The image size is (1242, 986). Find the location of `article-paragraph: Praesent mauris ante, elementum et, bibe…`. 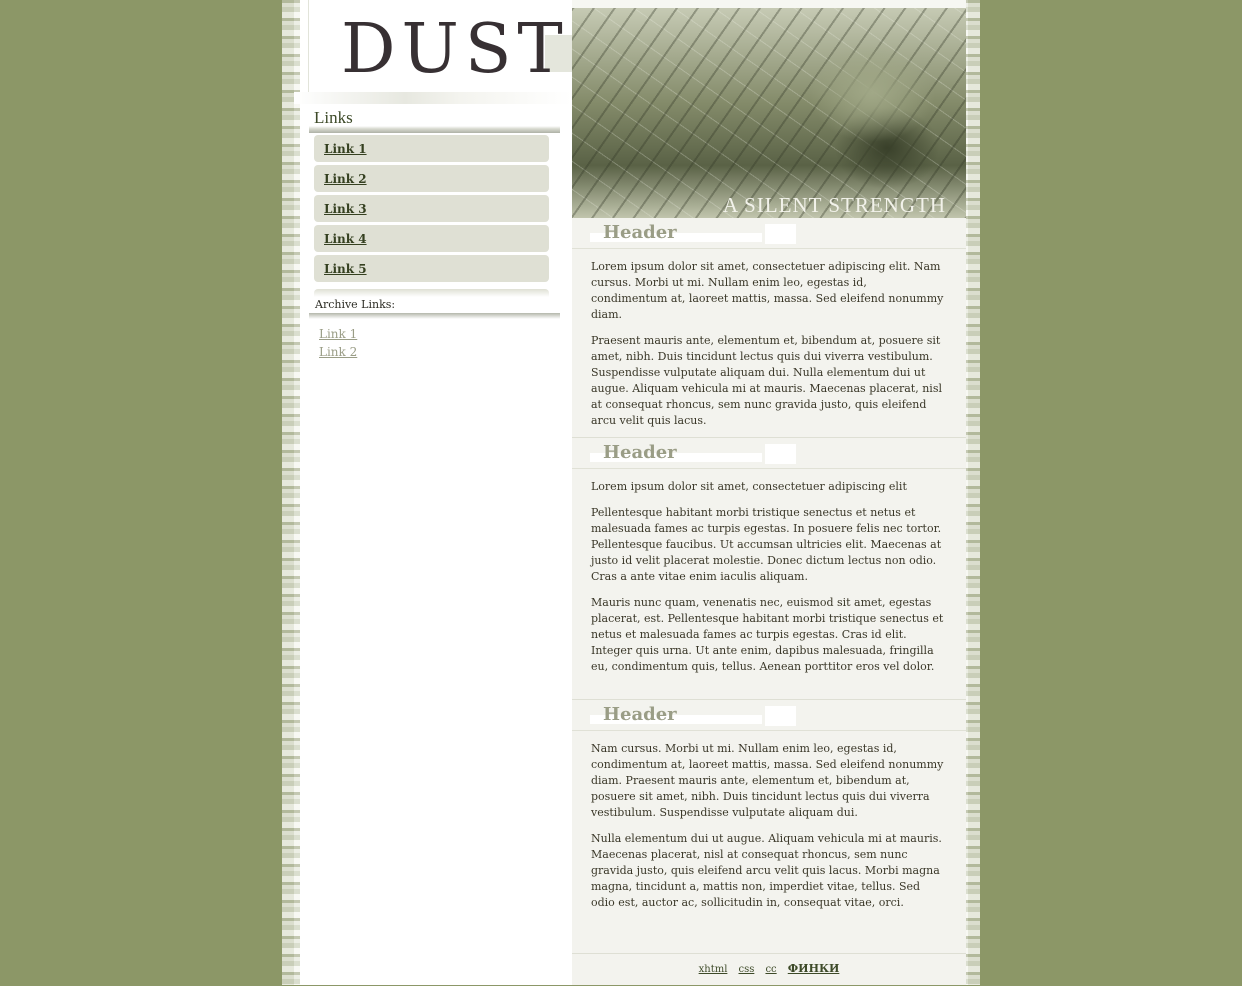

article-paragraph: Praesent mauris ante, elementum et, bibe… is located at coordinates (766, 380).